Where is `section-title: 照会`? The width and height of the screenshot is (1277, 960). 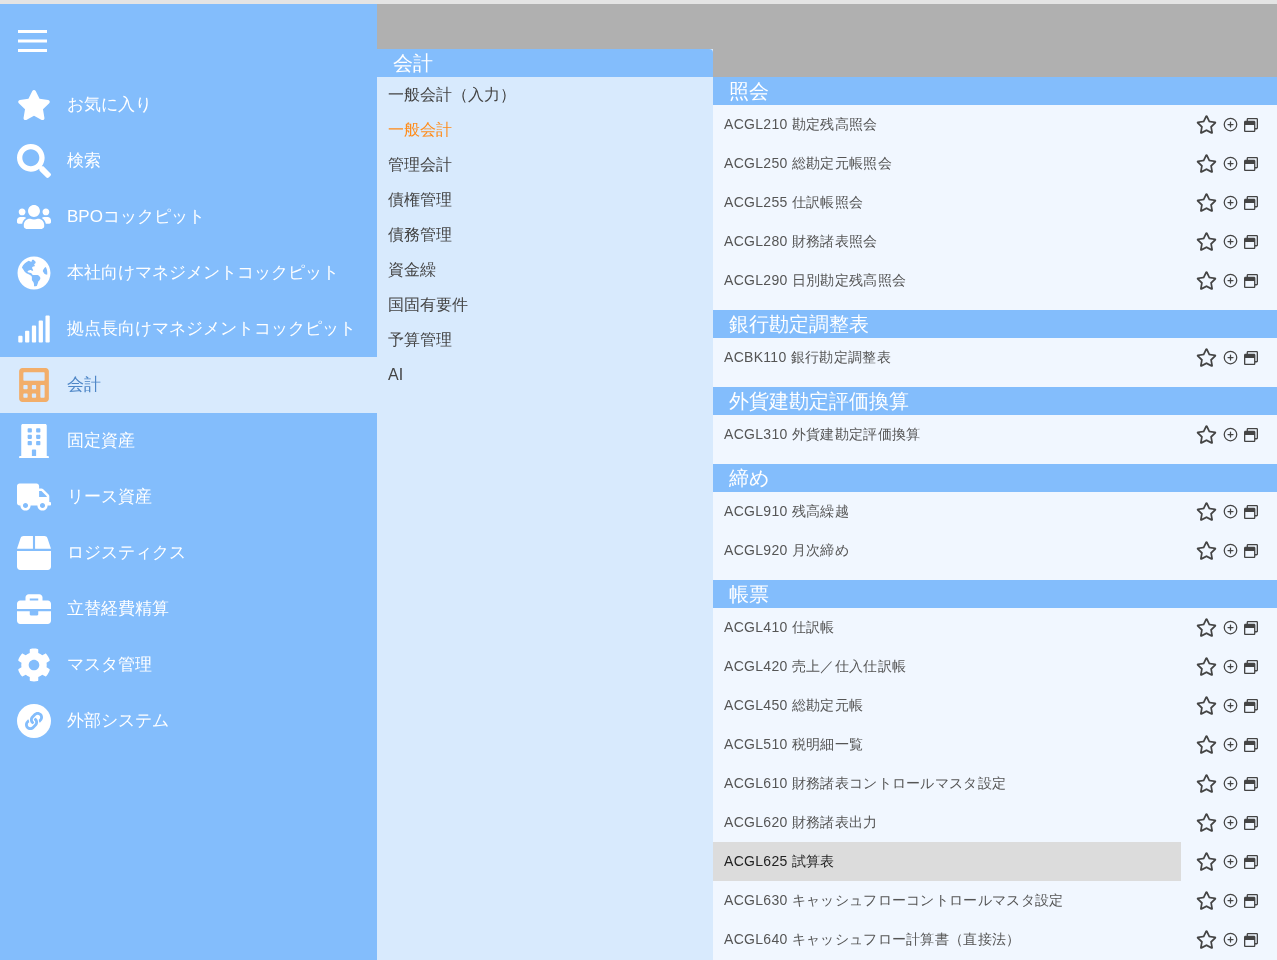
section-title: 照会 is located at coordinates (749, 91).